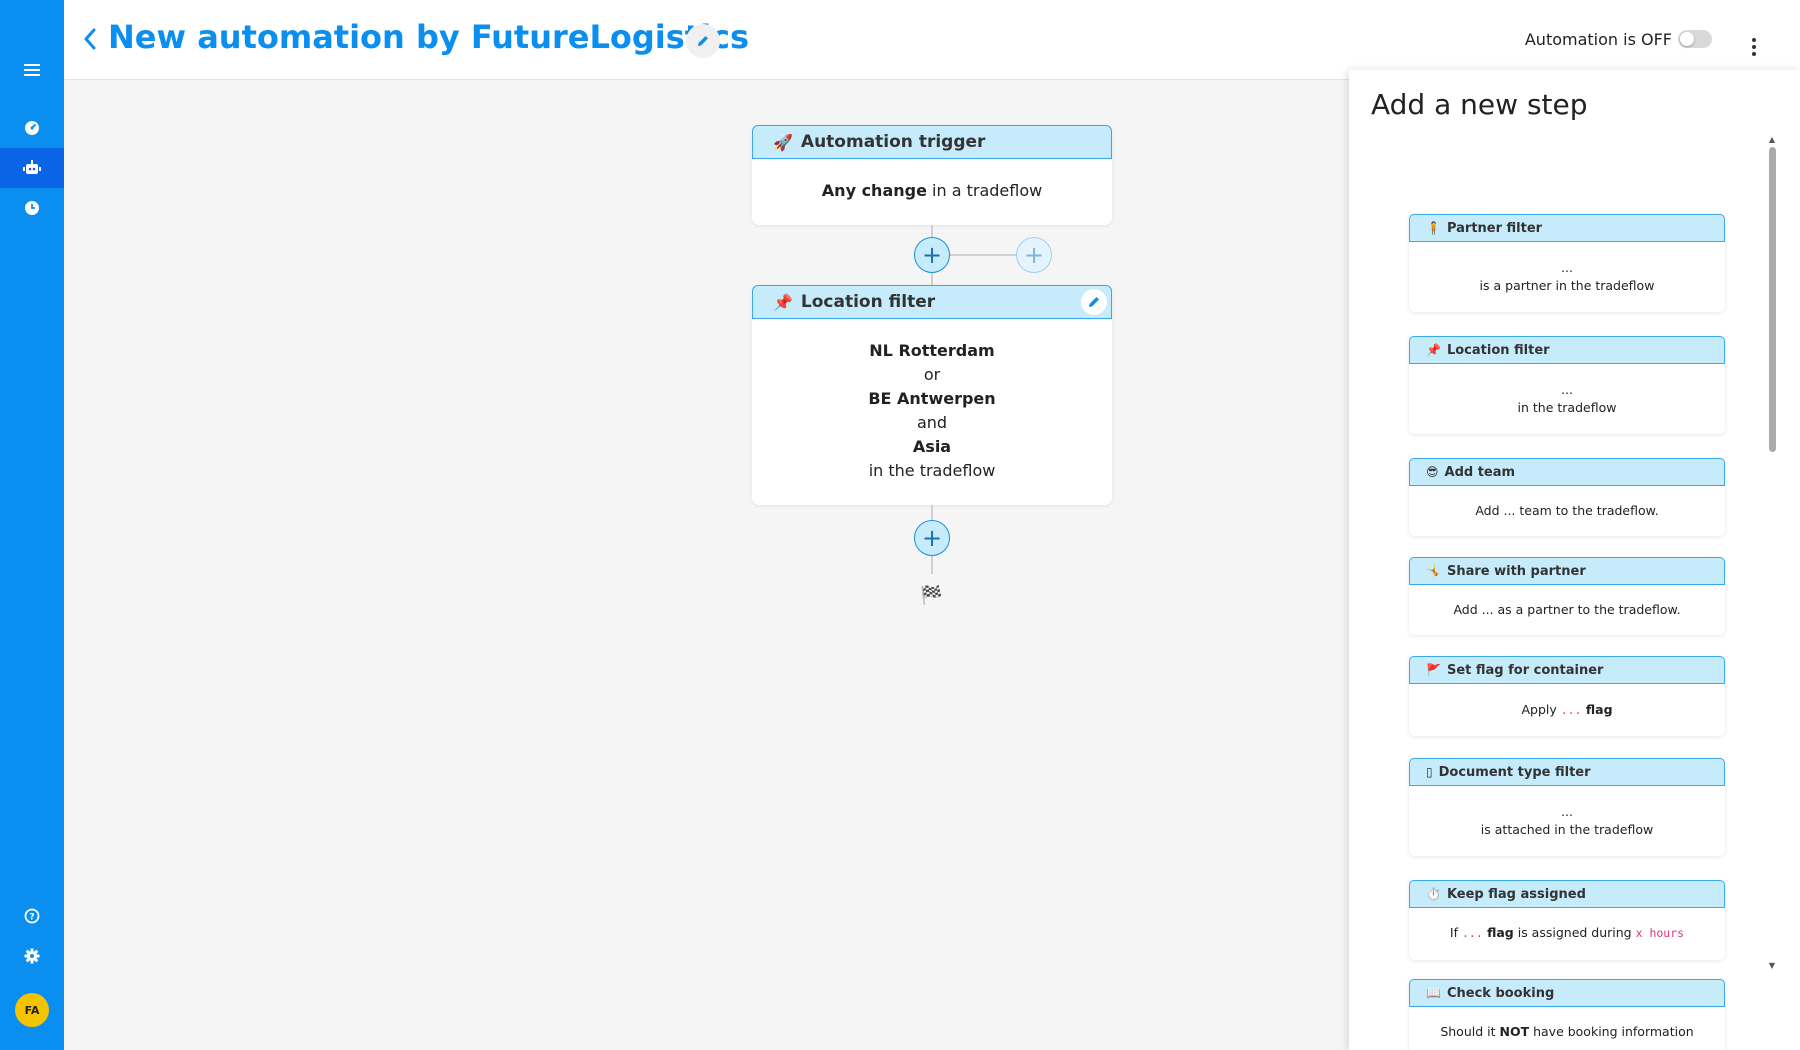 This screenshot has width=1800, height=1050. What do you see at coordinates (868, 302) in the screenshot?
I see `node-title: Location filter` at bounding box center [868, 302].